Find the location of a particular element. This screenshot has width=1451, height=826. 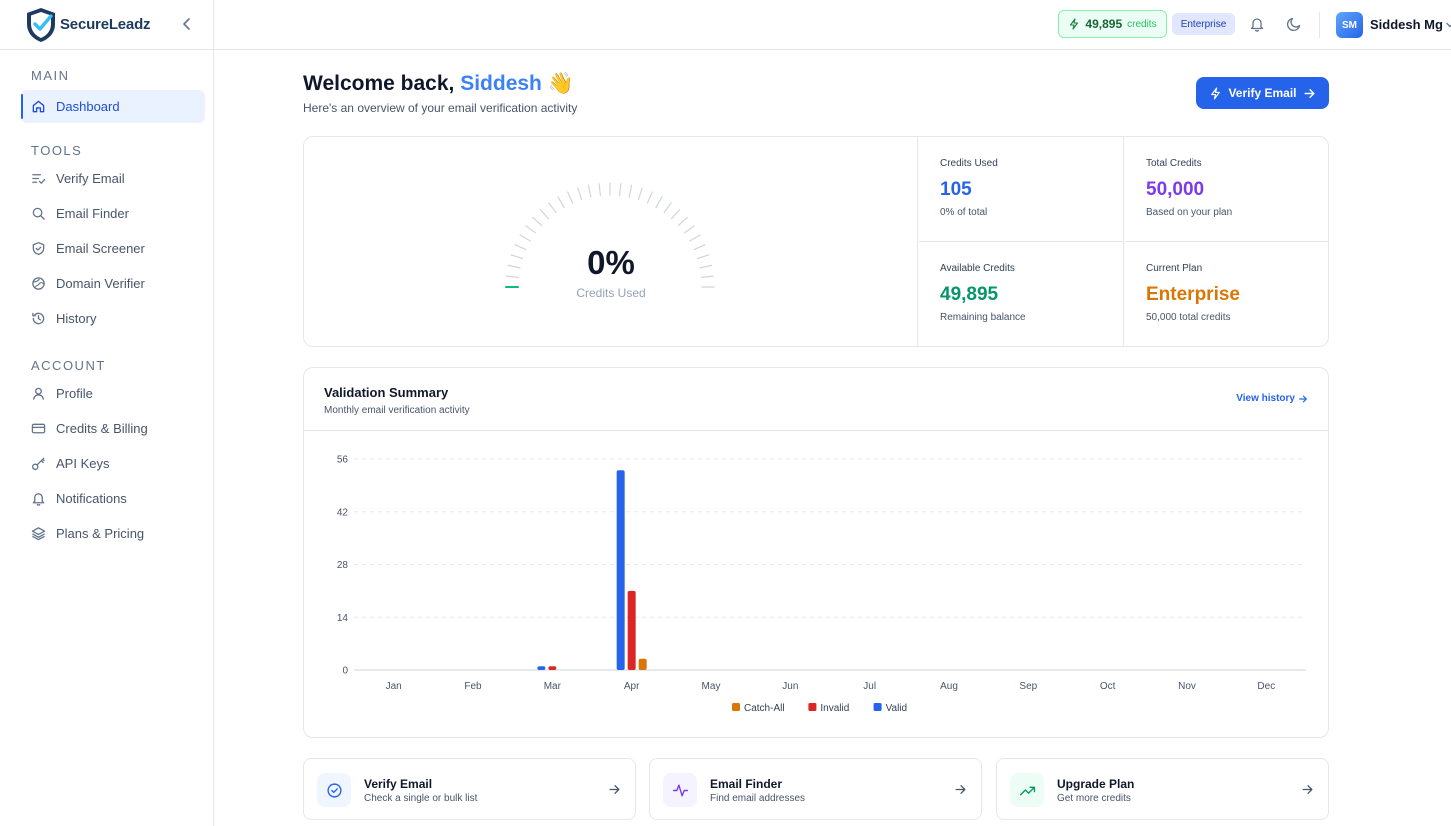

shield-check-icon is located at coordinates (38, 249).